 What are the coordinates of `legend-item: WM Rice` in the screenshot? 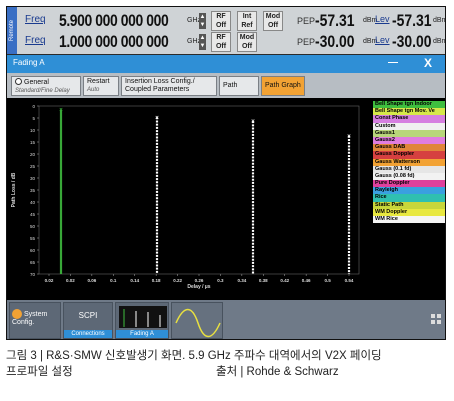 It's located at (409, 220).